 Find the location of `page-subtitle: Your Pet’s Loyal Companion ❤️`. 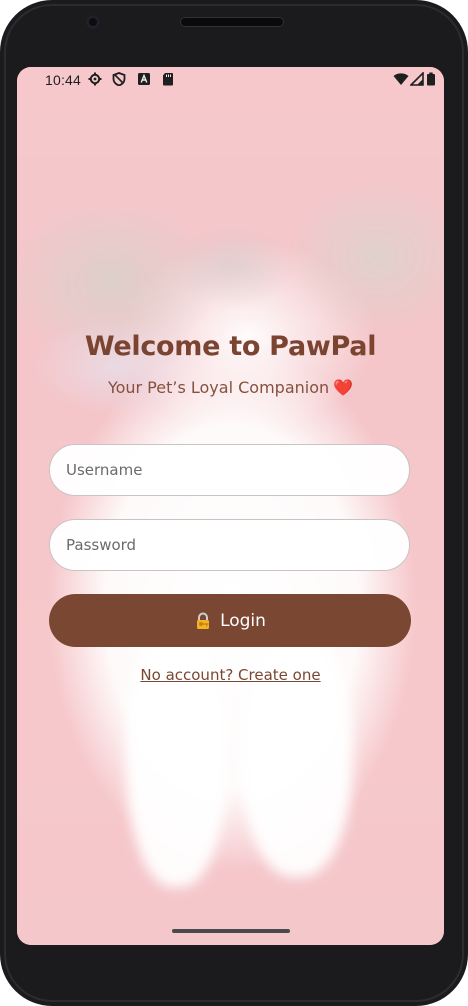

page-subtitle: Your Pet’s Loyal Companion ❤️ is located at coordinates (230, 387).